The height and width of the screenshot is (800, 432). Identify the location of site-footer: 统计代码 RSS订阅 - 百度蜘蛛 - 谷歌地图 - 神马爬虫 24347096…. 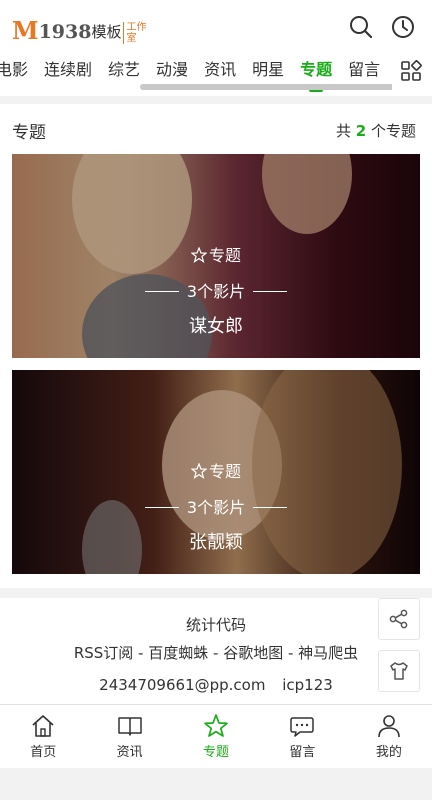
(216, 651).